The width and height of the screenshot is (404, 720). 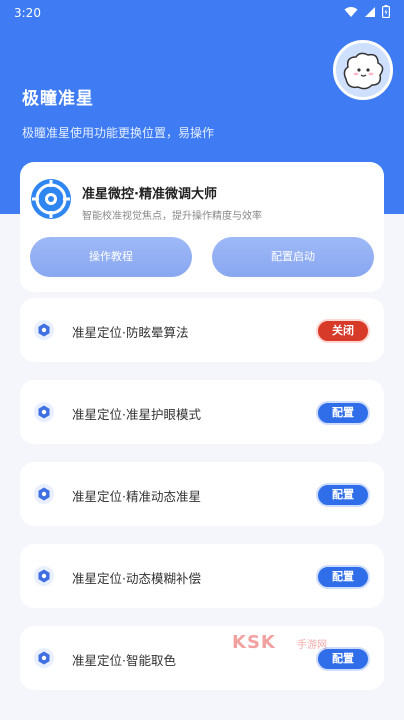 What do you see at coordinates (51, 199) in the screenshot?
I see `crosshair-target-icon` at bounding box center [51, 199].